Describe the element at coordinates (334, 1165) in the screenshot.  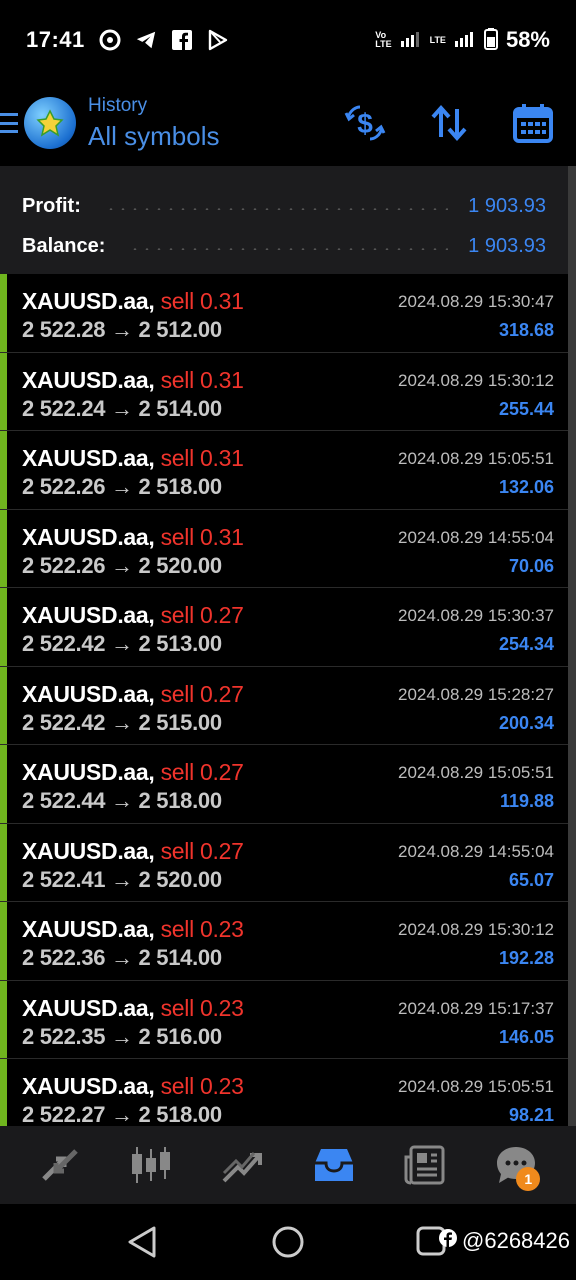
I see `history-inbox-icon` at that location.